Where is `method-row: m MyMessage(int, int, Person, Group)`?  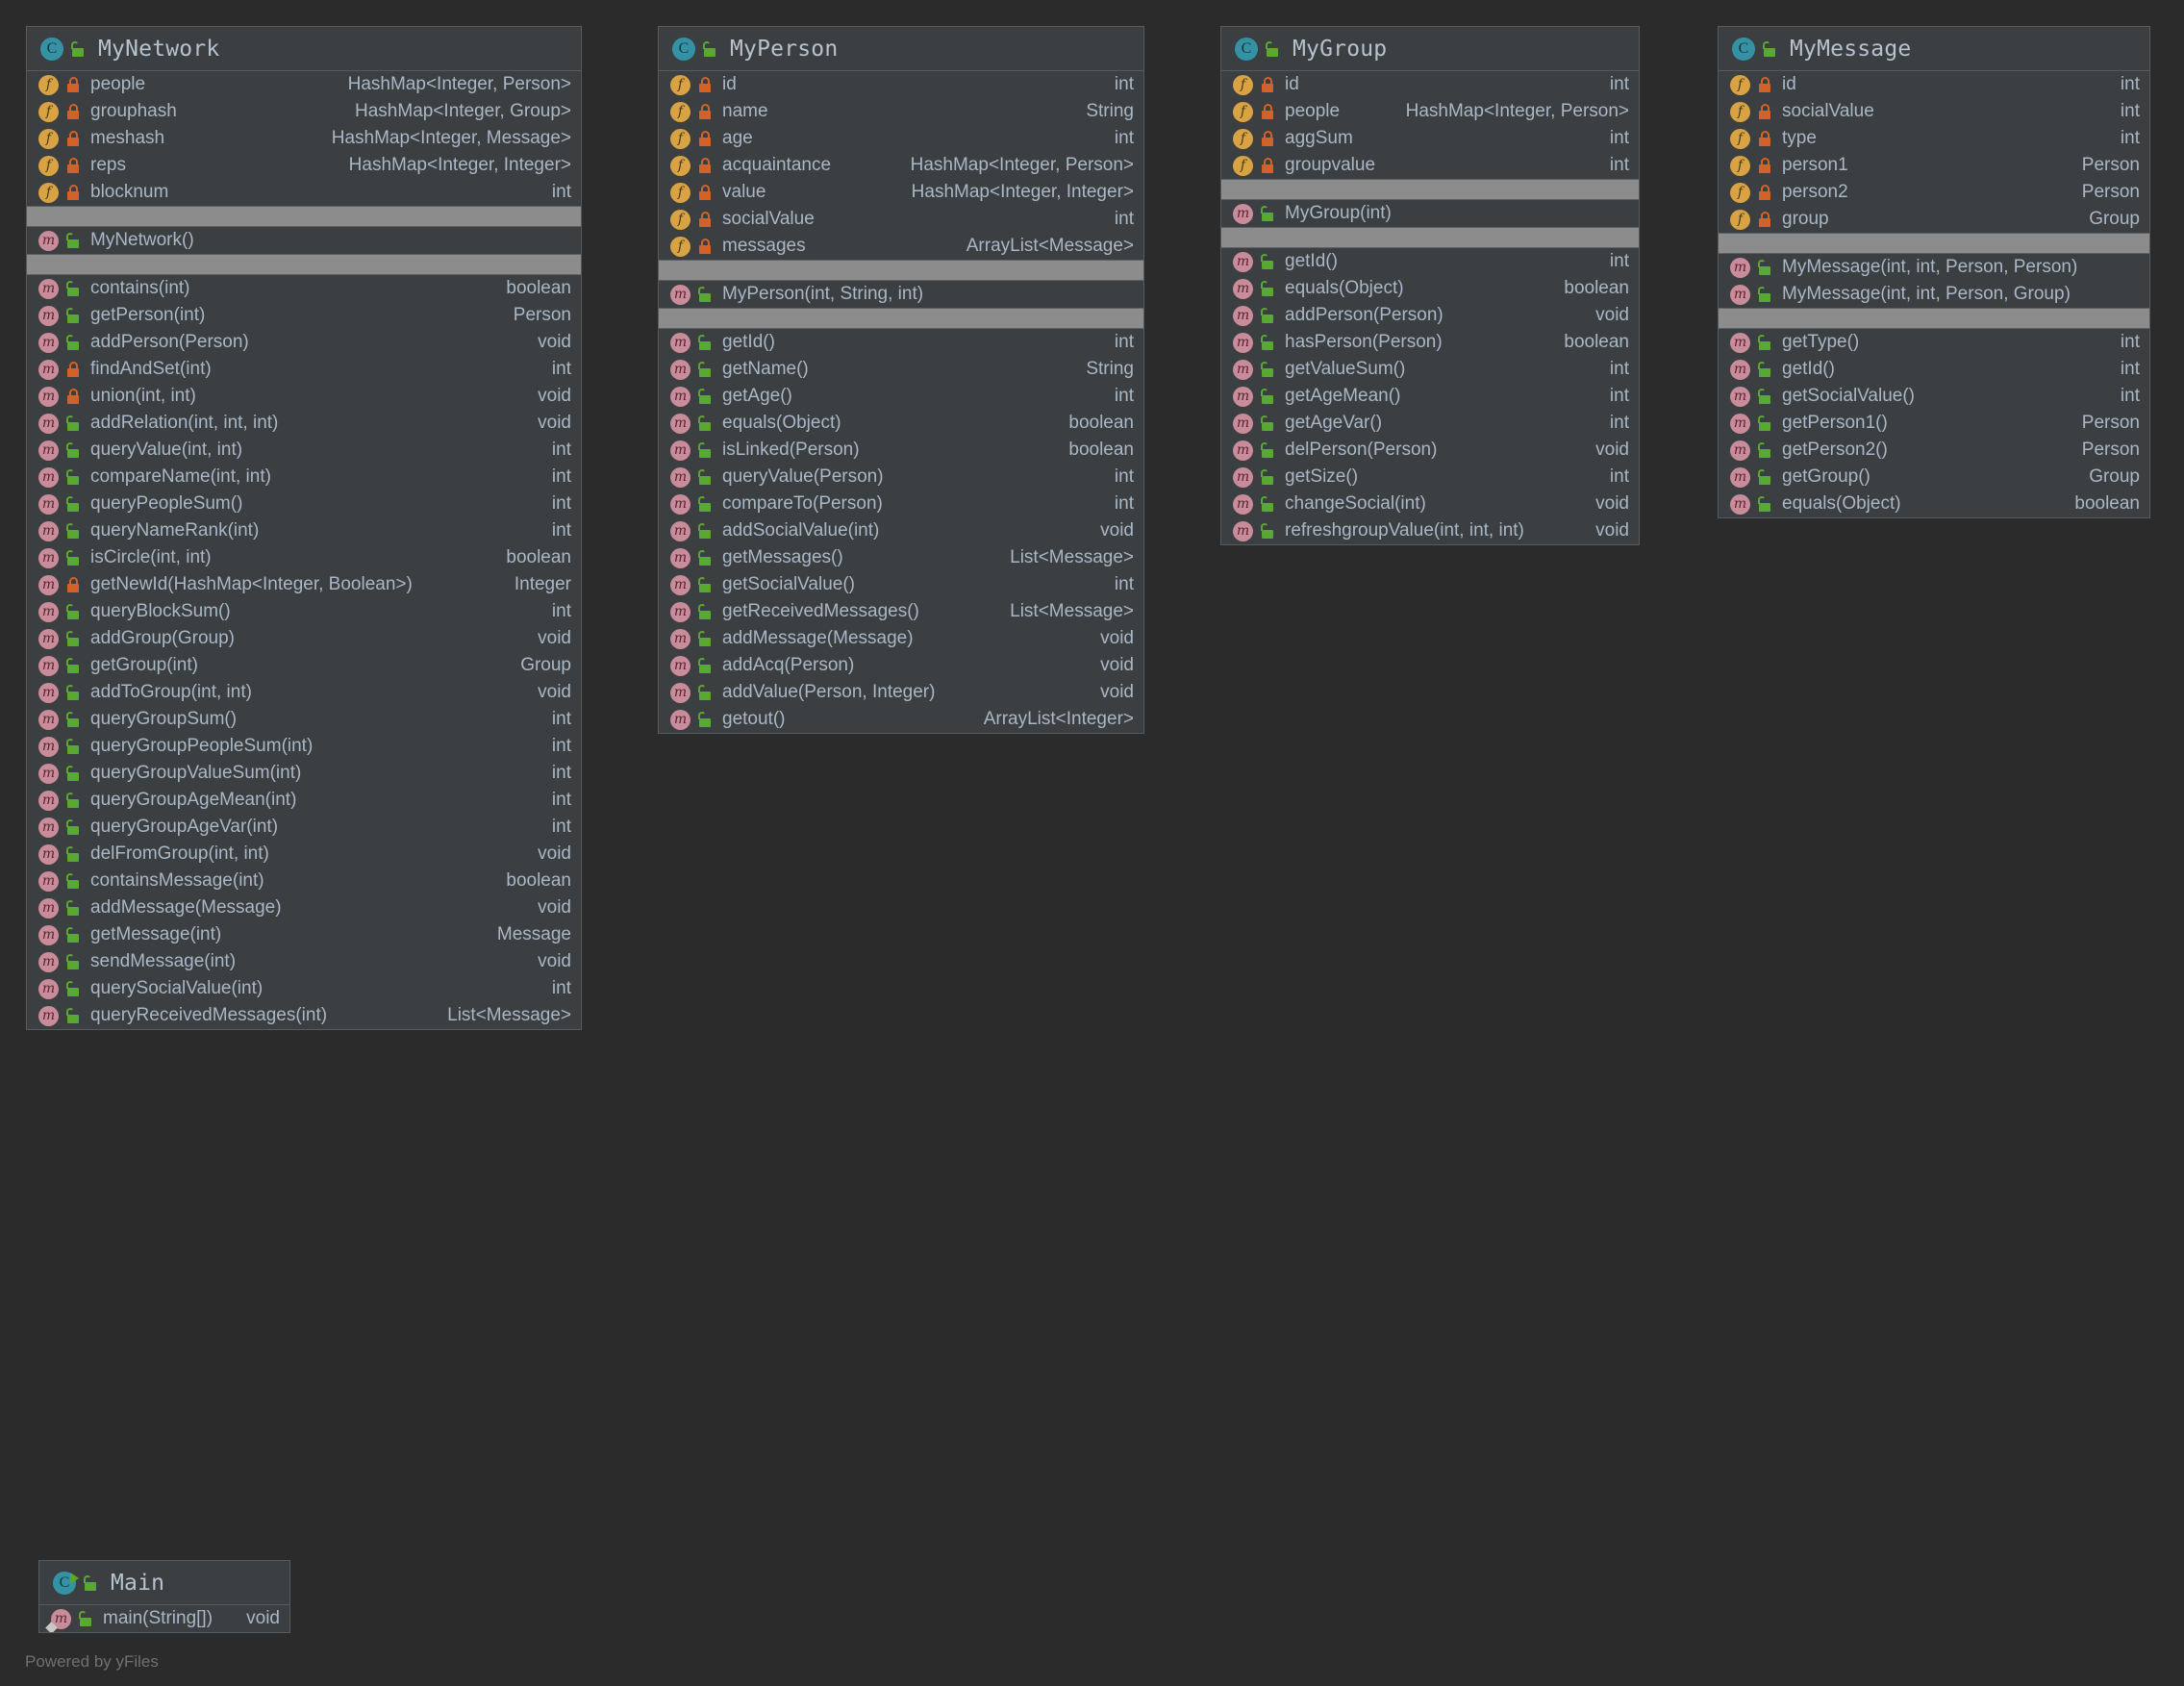
method-row: m MyMessage(int, int, Person, Group) is located at coordinates (1934, 294).